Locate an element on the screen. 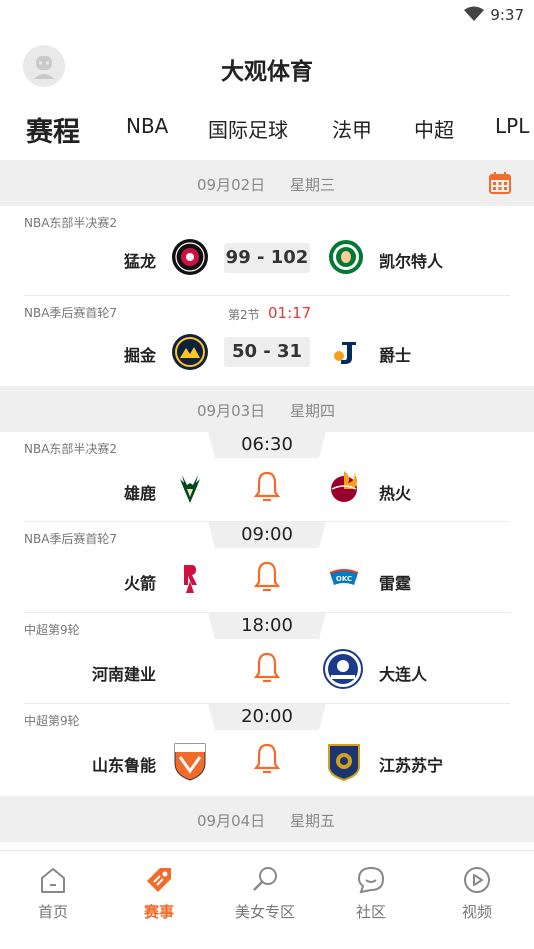 The width and height of the screenshot is (534, 949). match-row: 06:30 NBA东部半决赛2 雄鹿 热火 is located at coordinates (267, 477).